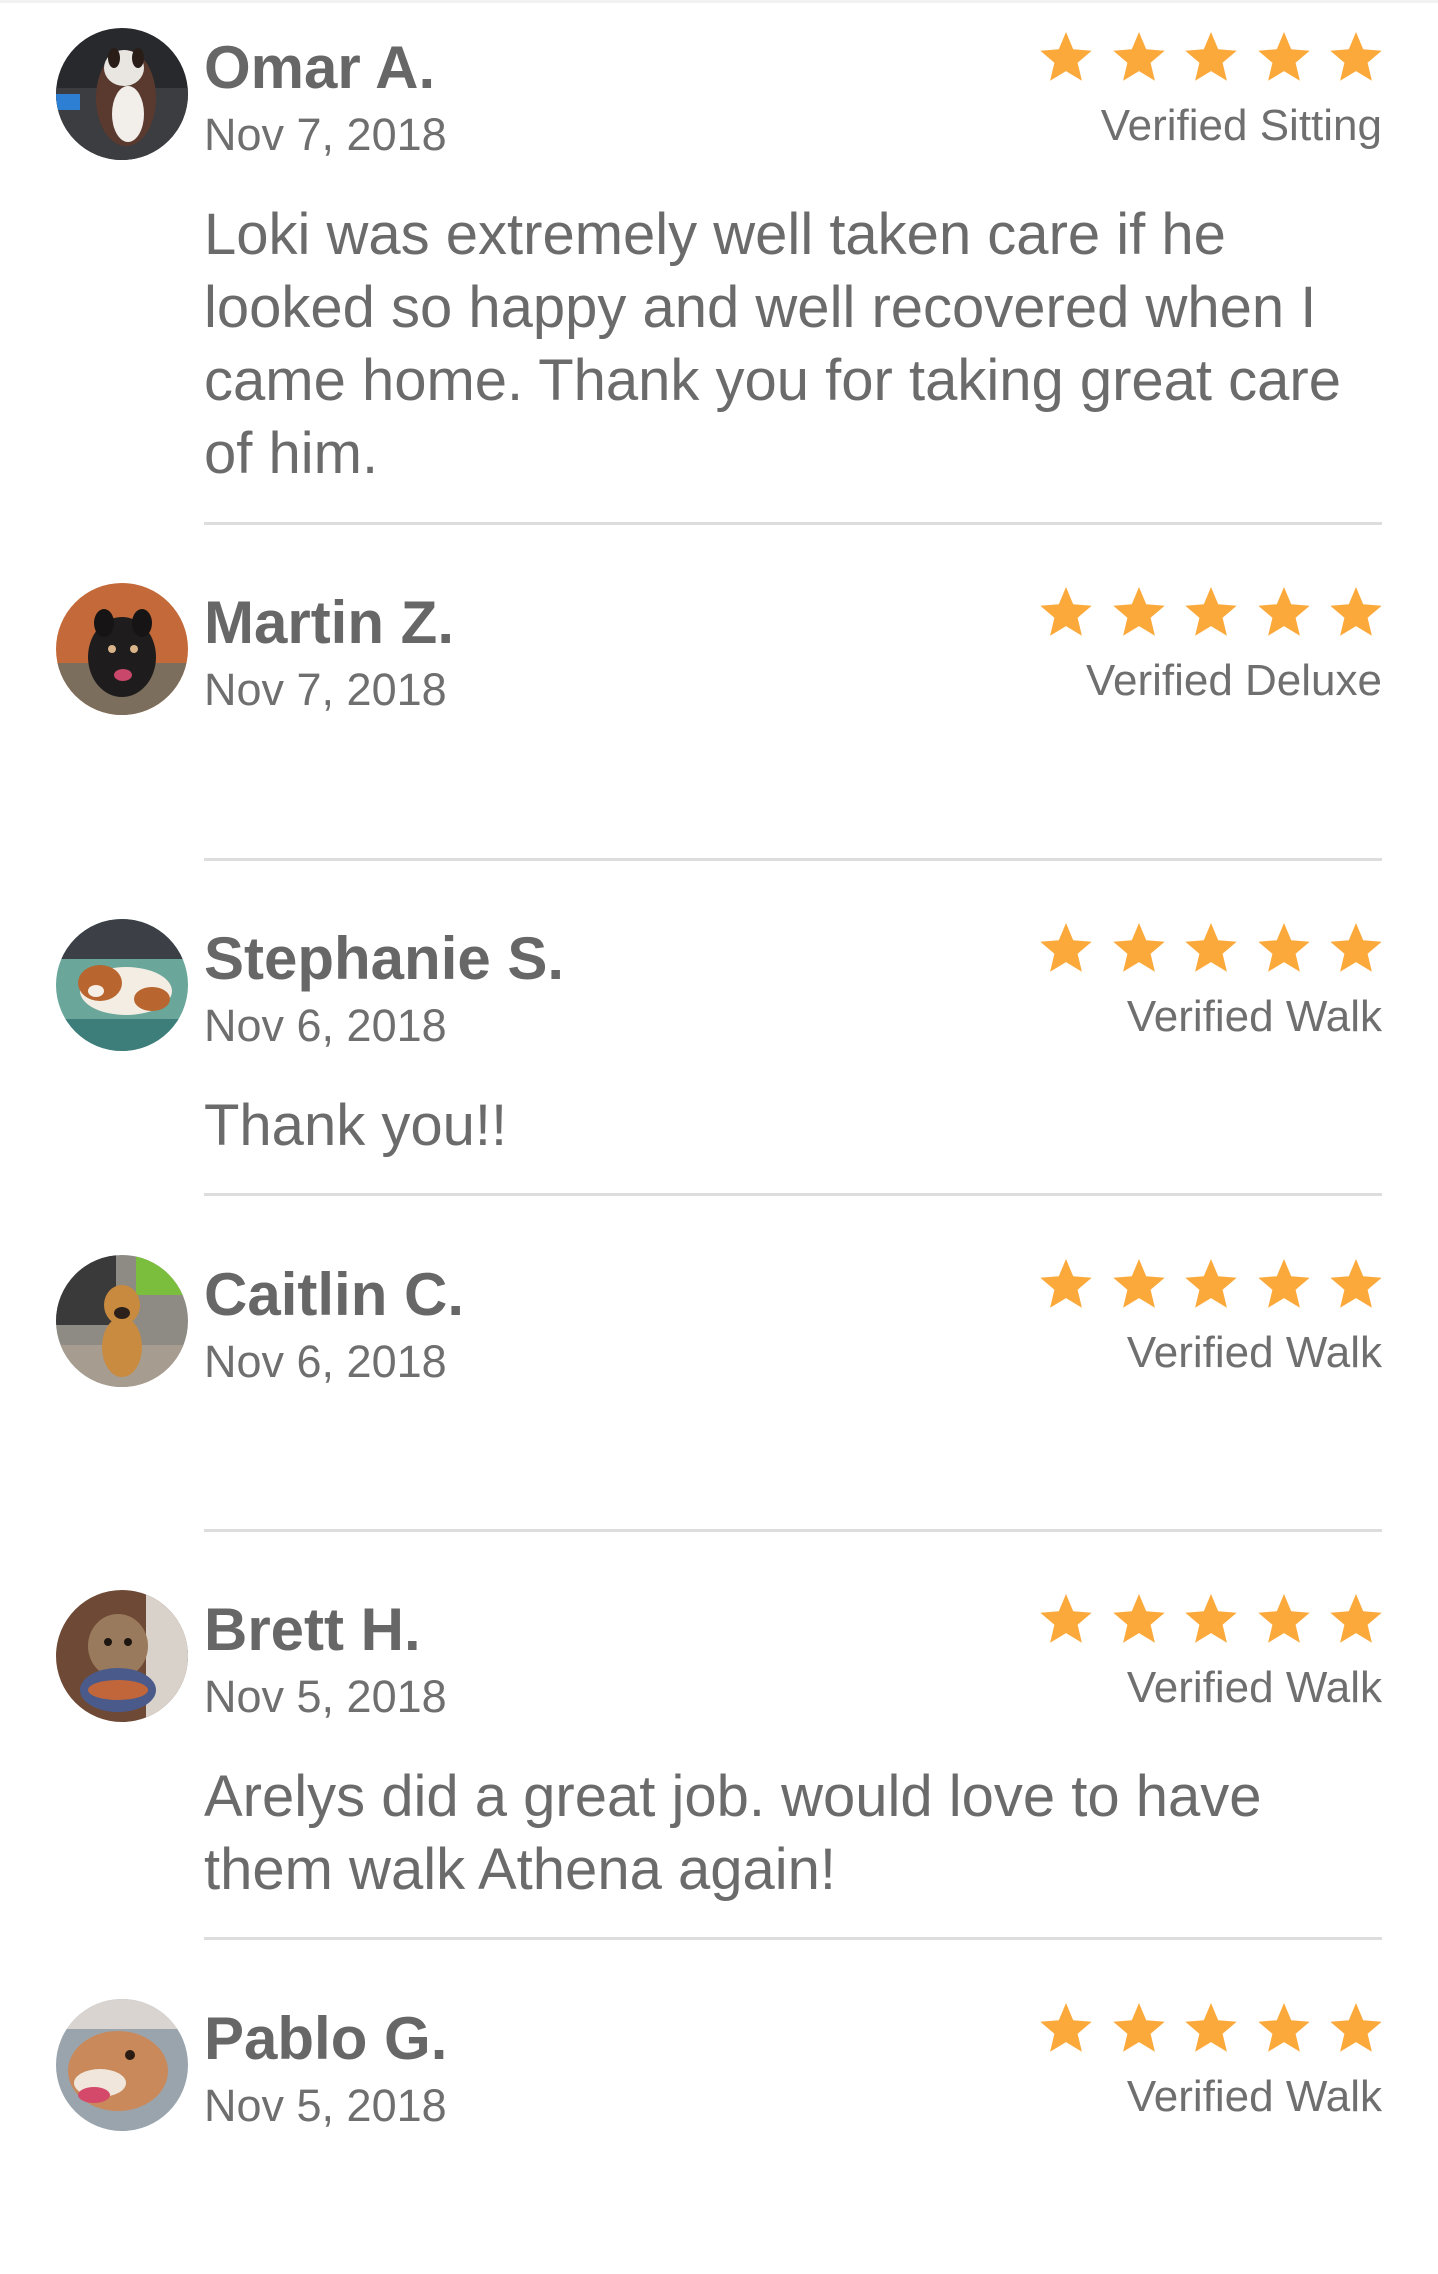 The image size is (1438, 2274). What do you see at coordinates (329, 622) in the screenshot?
I see `reviewer-name: Martin Z.` at bounding box center [329, 622].